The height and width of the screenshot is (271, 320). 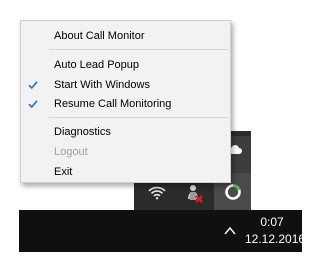 I want to click on menu-item-label: Exit, so click(x=63, y=172).